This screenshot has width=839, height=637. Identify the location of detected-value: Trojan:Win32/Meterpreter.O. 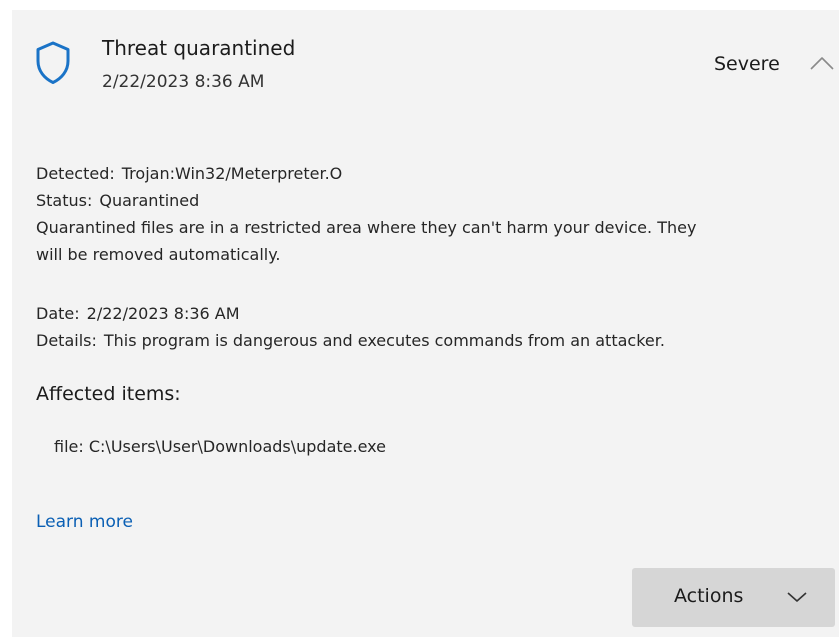
(232, 173).